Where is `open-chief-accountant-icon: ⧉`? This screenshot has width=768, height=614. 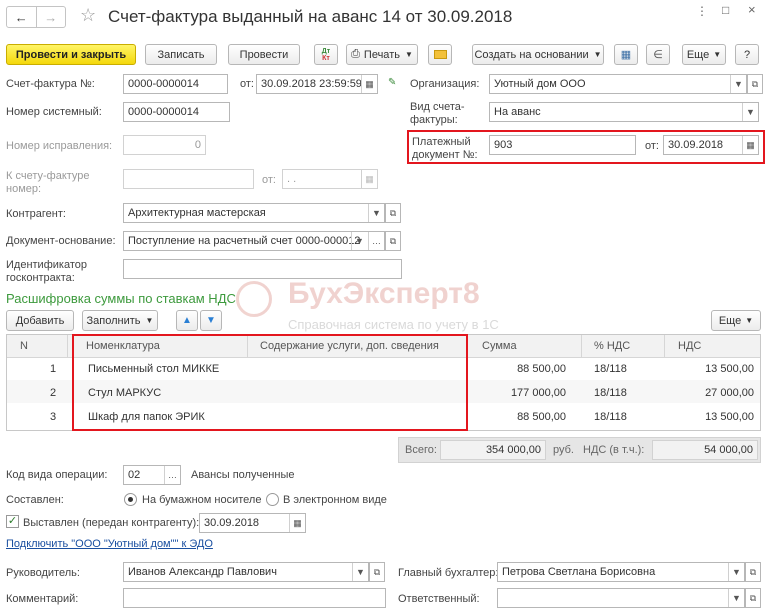
open-chief-accountant-icon: ⧉ is located at coordinates (753, 572).